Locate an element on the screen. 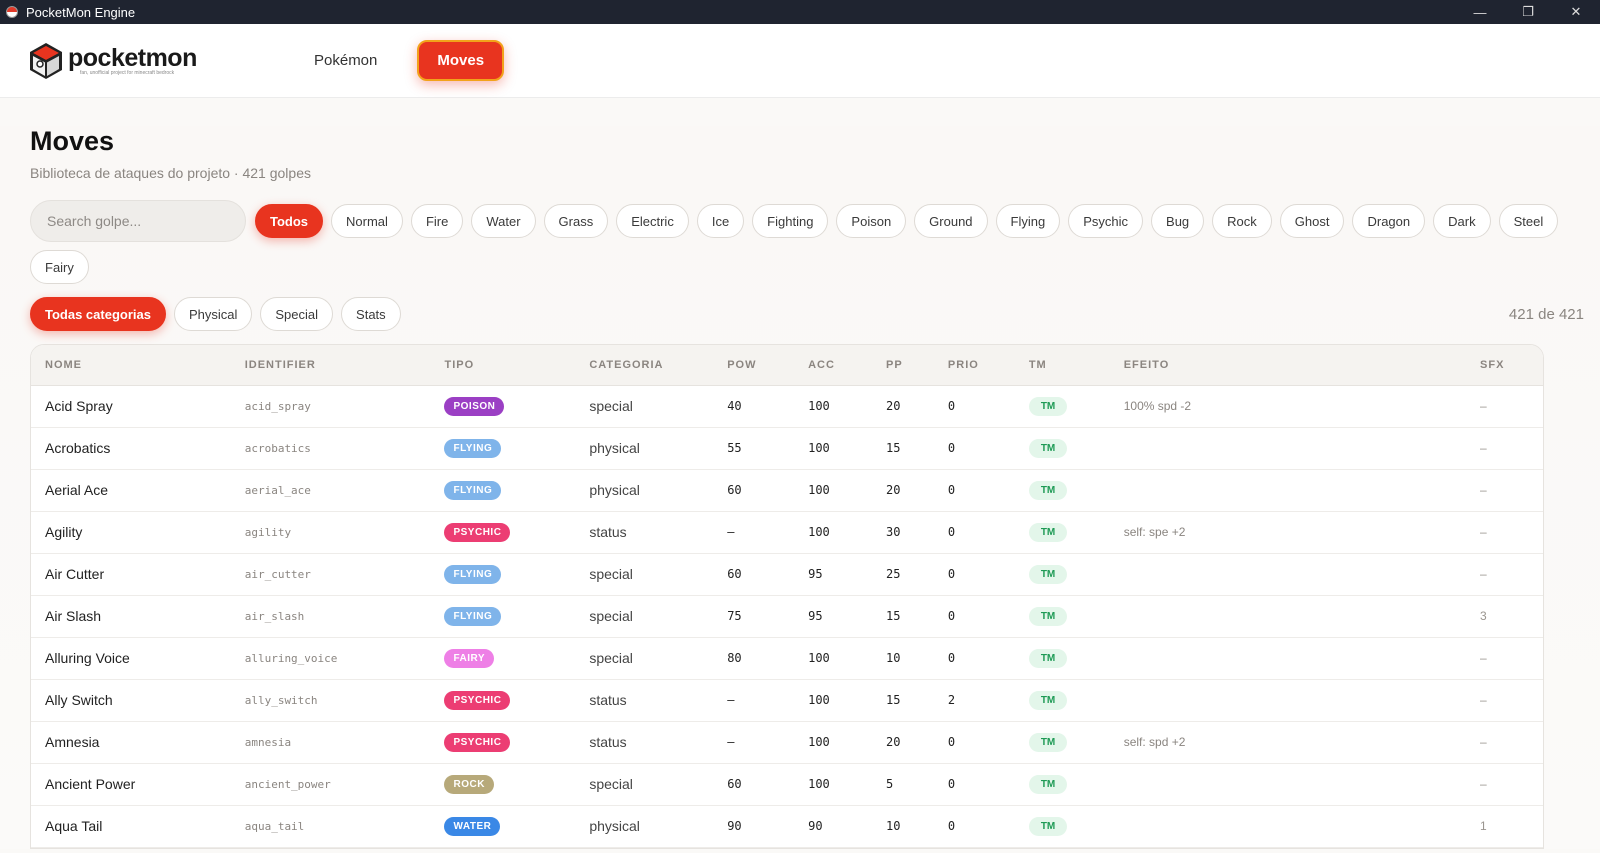 This screenshot has height=853, width=1600. cell-effect: self: spd +2 is located at coordinates (1288, 742).